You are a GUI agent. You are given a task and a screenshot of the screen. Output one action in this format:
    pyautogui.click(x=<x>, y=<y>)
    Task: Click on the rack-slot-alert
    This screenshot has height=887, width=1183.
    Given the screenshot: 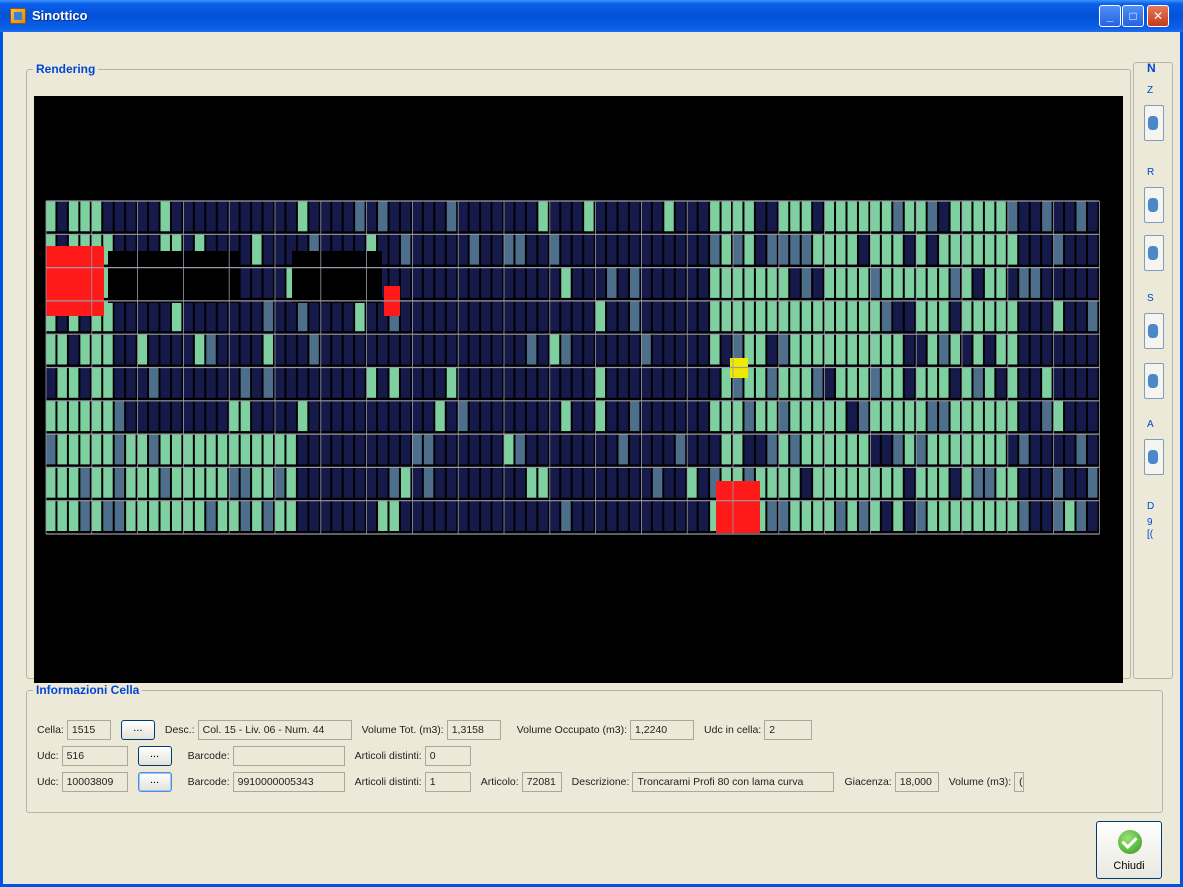 What is the action you would take?
    pyautogui.click(x=738, y=507)
    